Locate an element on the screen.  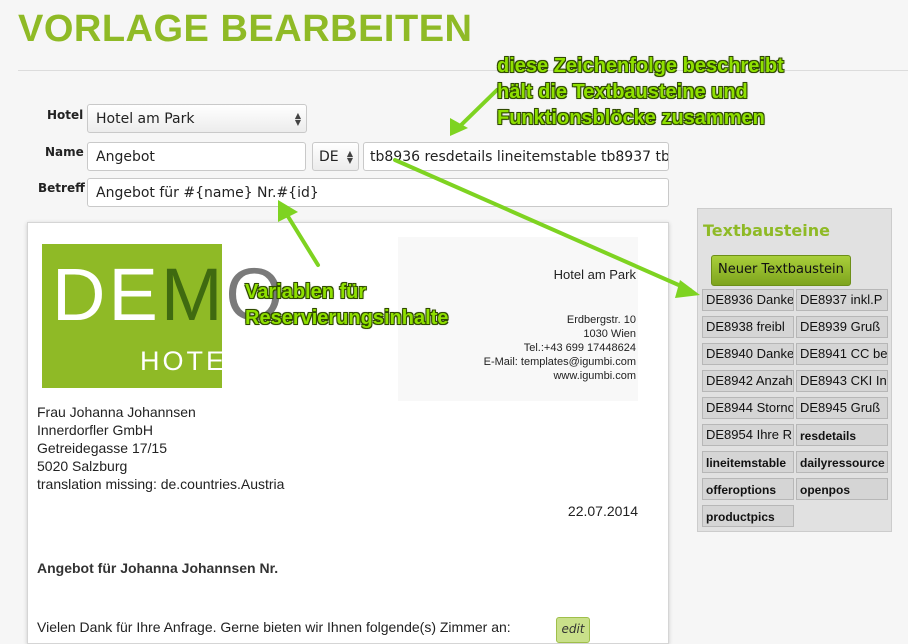
annotation-line: hält die Textbausteine und is located at coordinates (622, 92).